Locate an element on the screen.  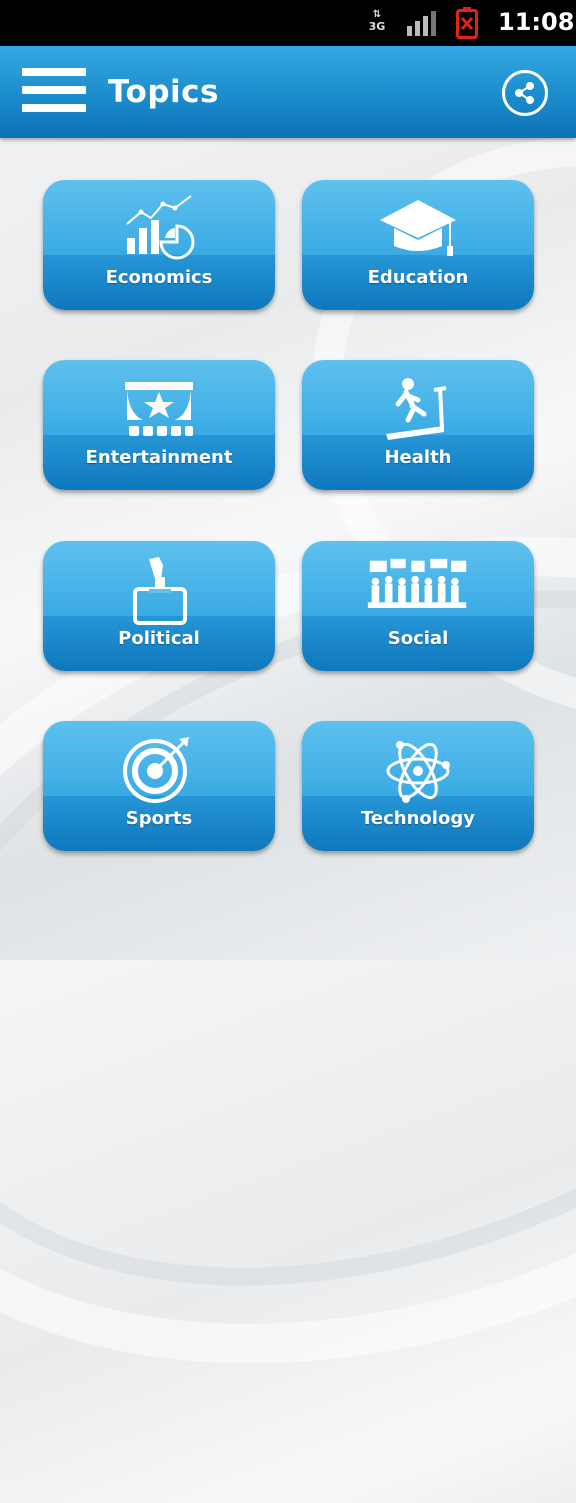
topic-label: Health is located at coordinates (418, 457).